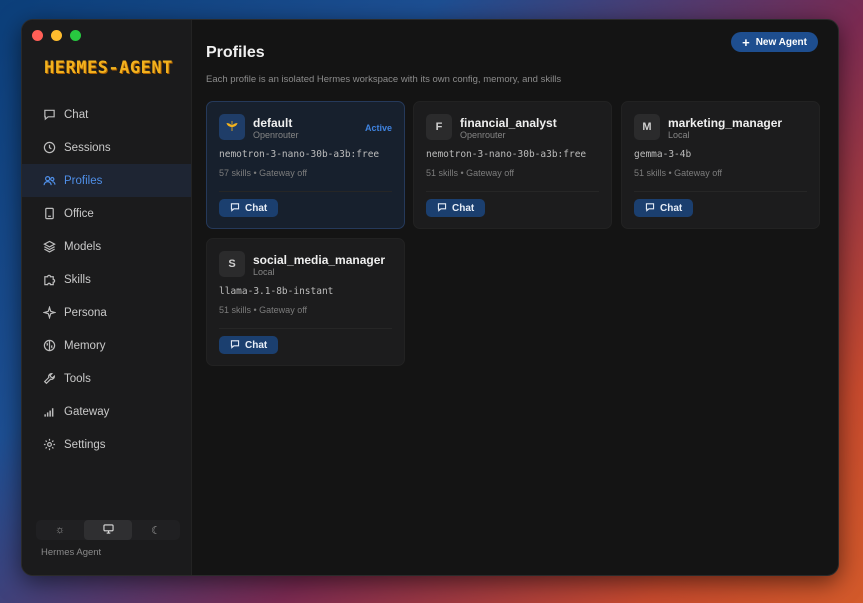 This screenshot has width=863, height=603. Describe the element at coordinates (299, 154) in the screenshot. I see `profile-model: nemotron-3-nano-30b-a3b:free` at that location.